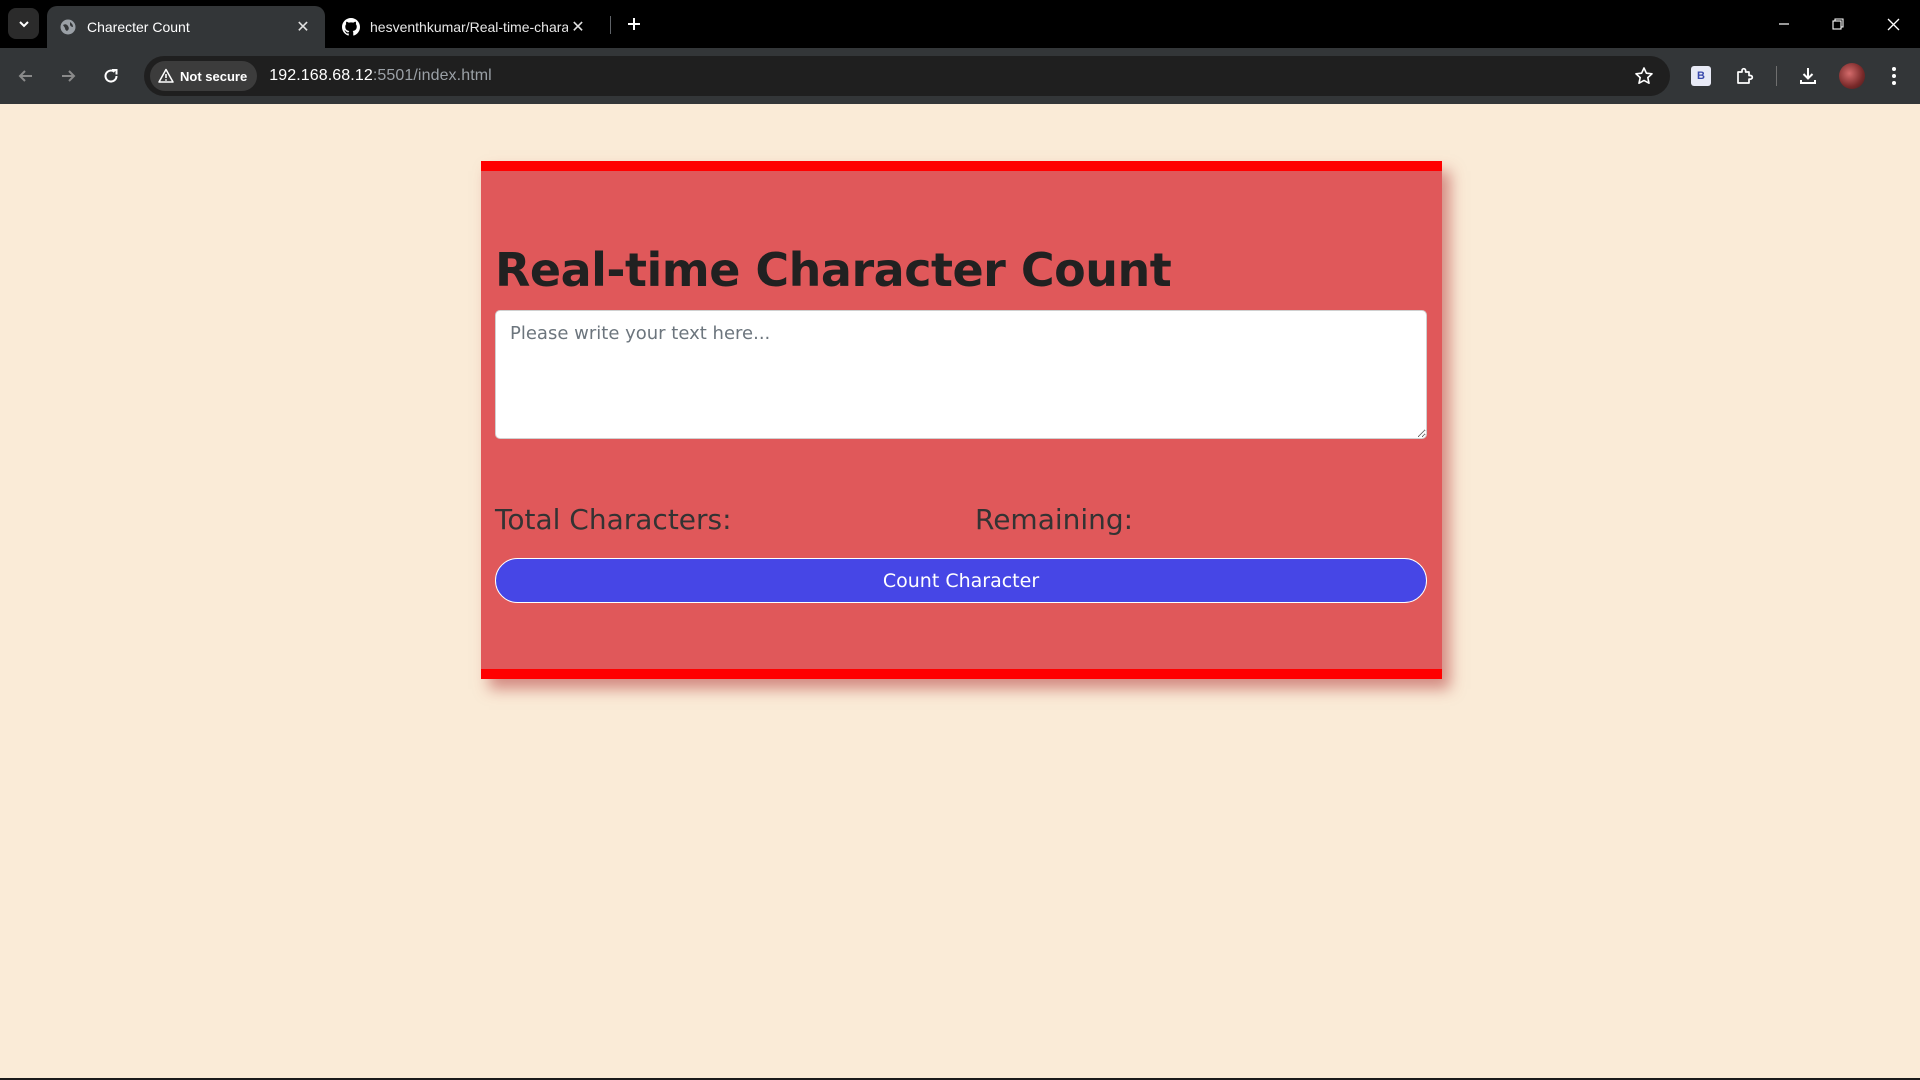 The width and height of the screenshot is (1920, 1080). What do you see at coordinates (351, 27) in the screenshot?
I see `github-icon` at bounding box center [351, 27].